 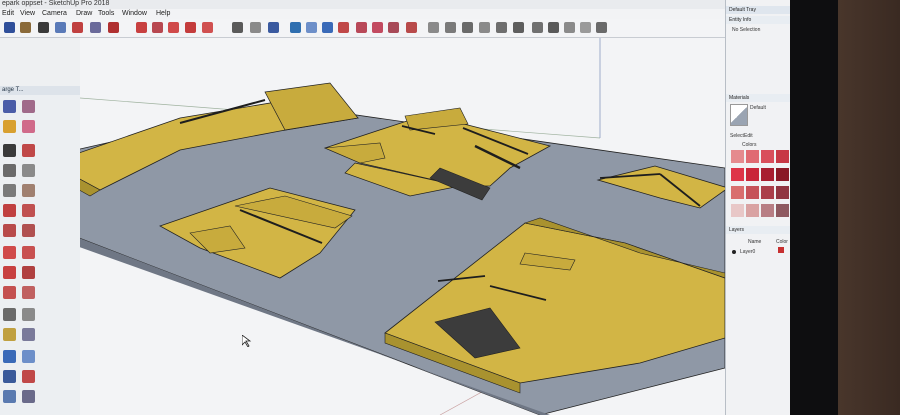 What do you see at coordinates (9, 106) in the screenshot?
I see `select-icon` at bounding box center [9, 106].